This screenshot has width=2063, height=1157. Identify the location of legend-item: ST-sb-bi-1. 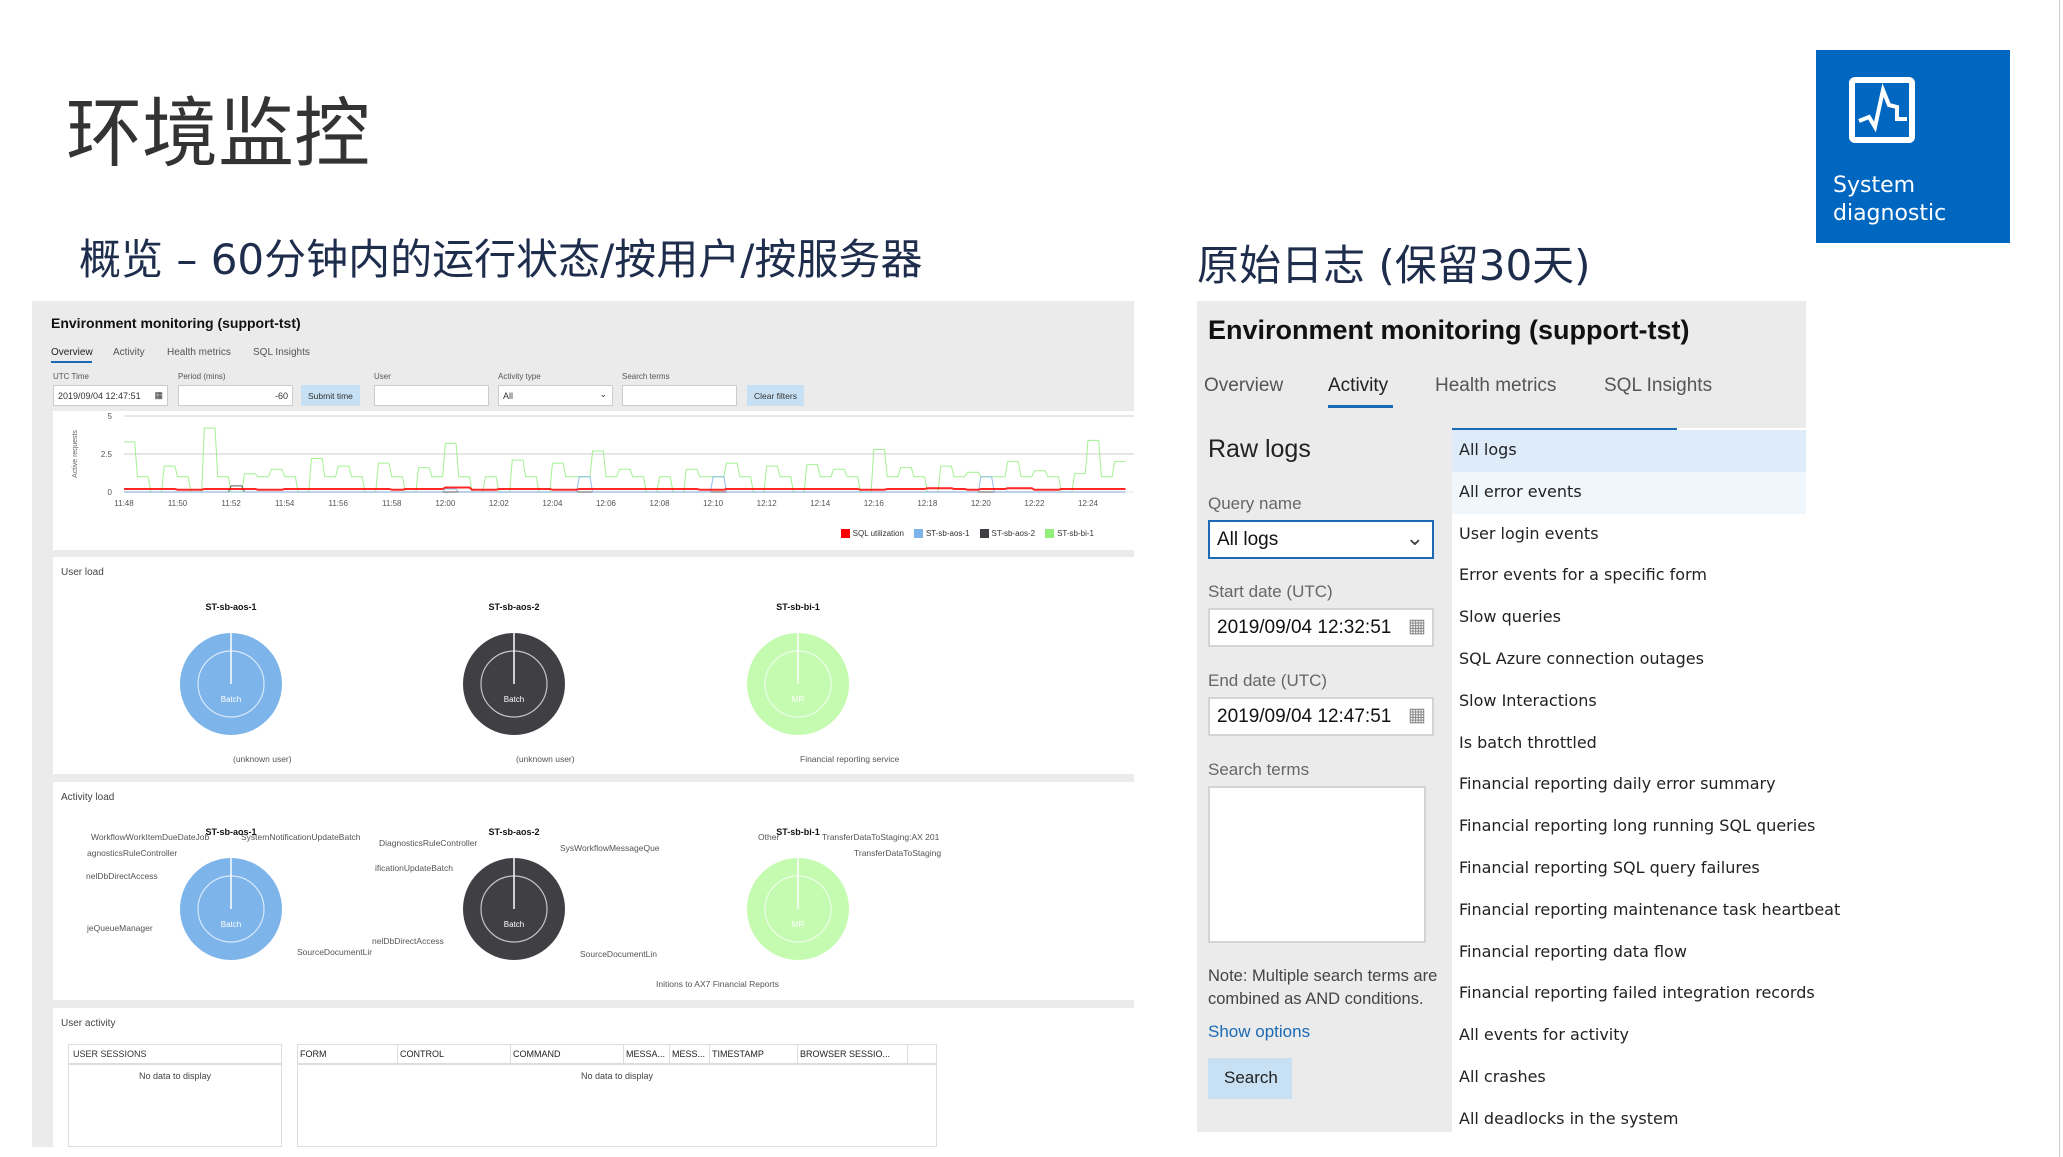
(1069, 533).